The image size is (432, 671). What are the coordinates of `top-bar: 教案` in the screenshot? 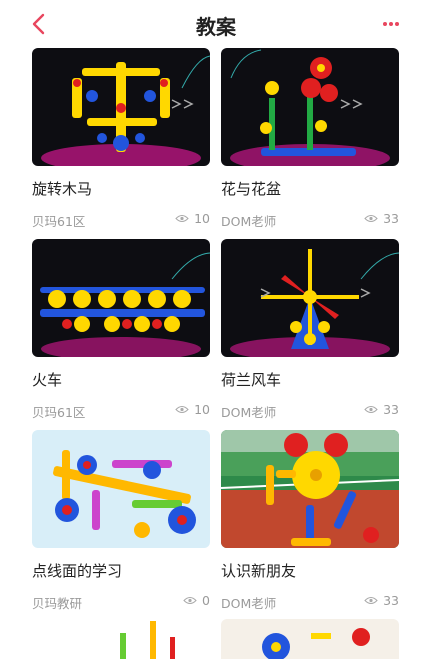 It's located at (216, 24).